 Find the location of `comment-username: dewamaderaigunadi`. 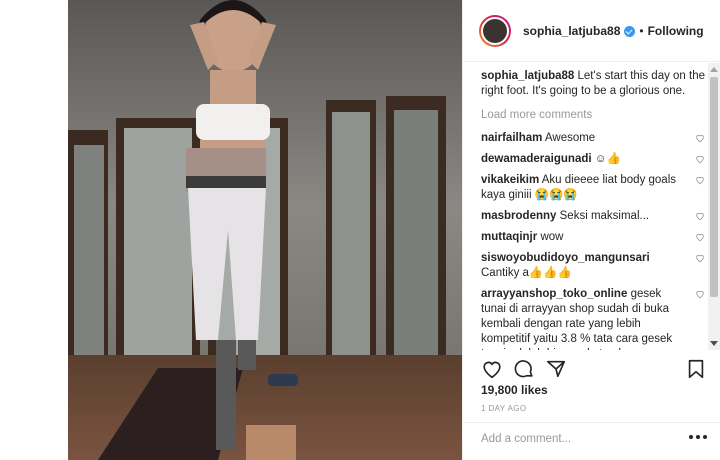

comment-username: dewamaderaigunadi is located at coordinates (536, 159).